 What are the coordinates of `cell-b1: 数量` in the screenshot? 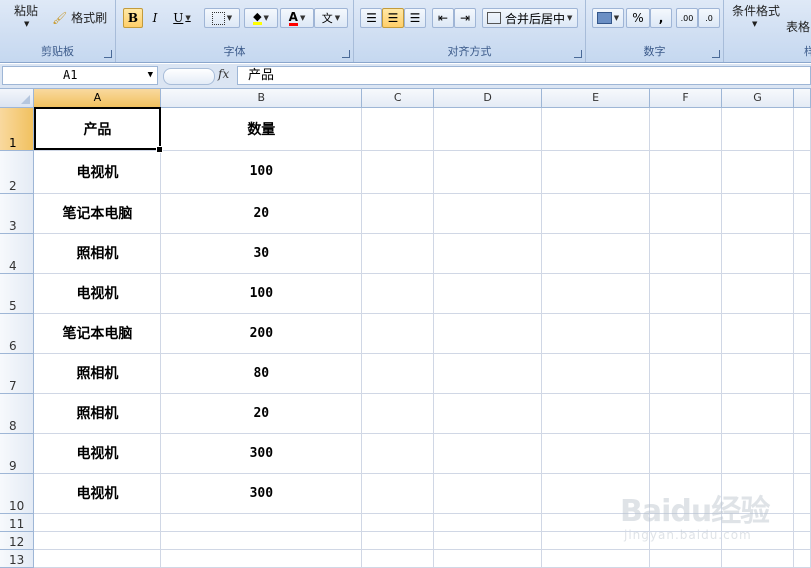 It's located at (261, 129).